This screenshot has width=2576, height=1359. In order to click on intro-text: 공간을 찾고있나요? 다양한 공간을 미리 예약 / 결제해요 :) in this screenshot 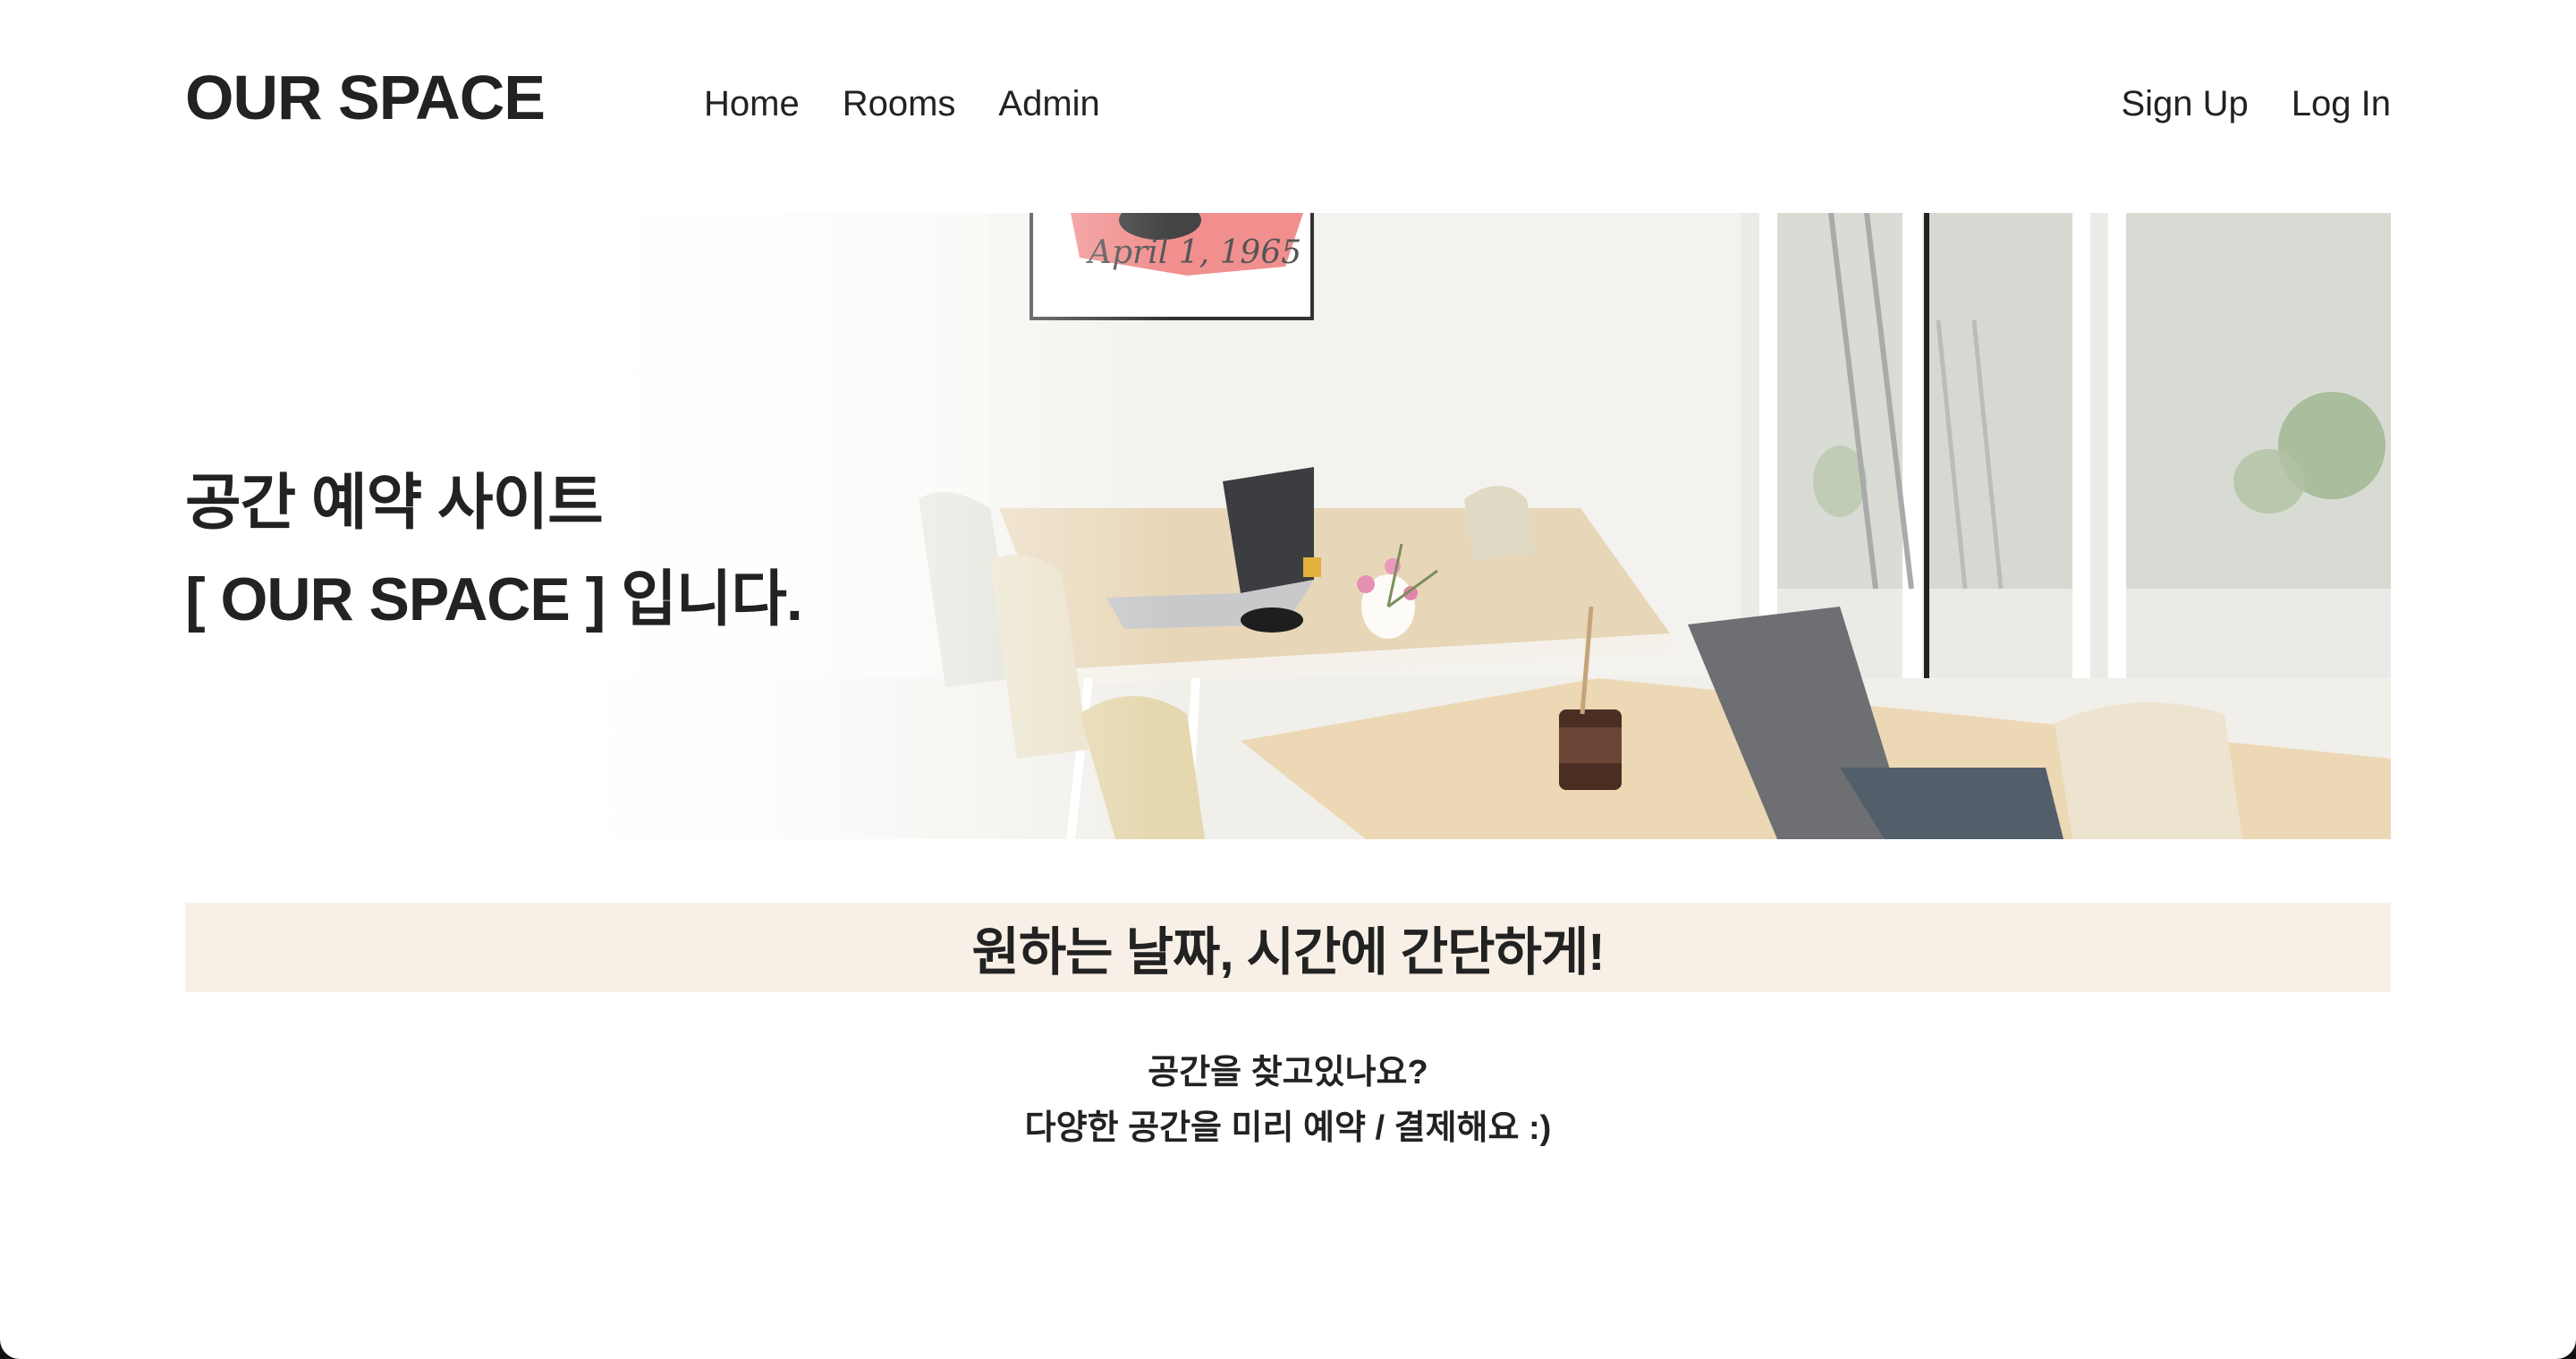, I will do `click(1288, 1100)`.